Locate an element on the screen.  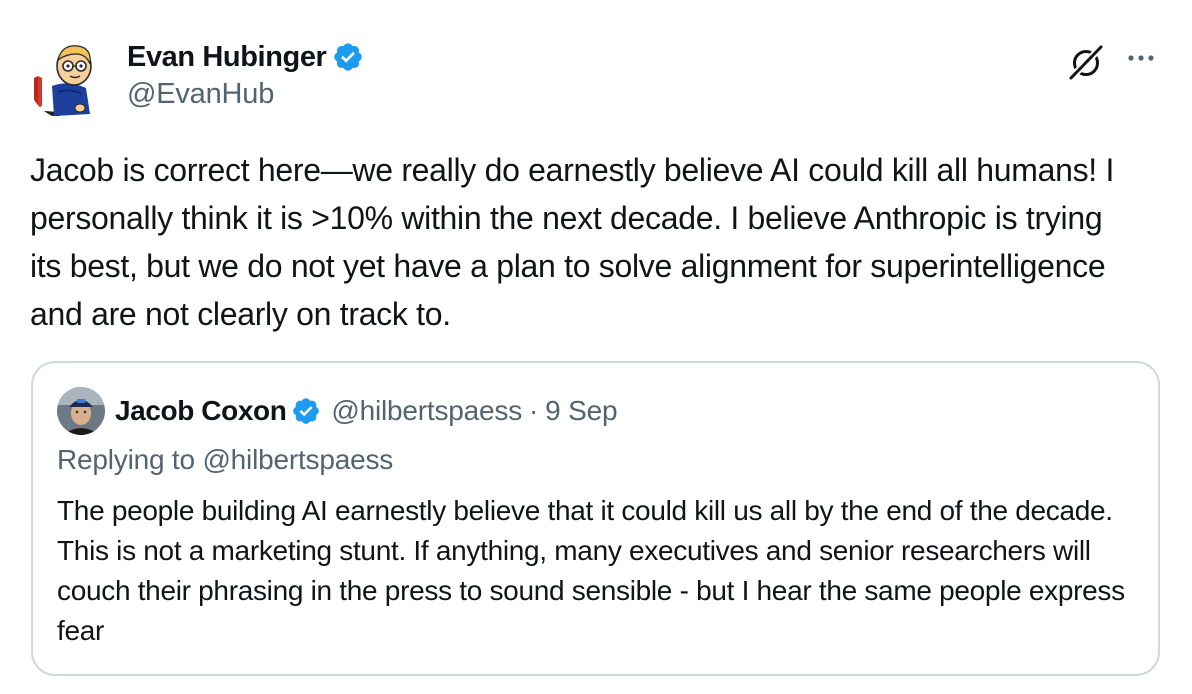
quoted-tweet-header: Jacob Coxon @hilbertspaess · 9 Sep is located at coordinates (366, 411).